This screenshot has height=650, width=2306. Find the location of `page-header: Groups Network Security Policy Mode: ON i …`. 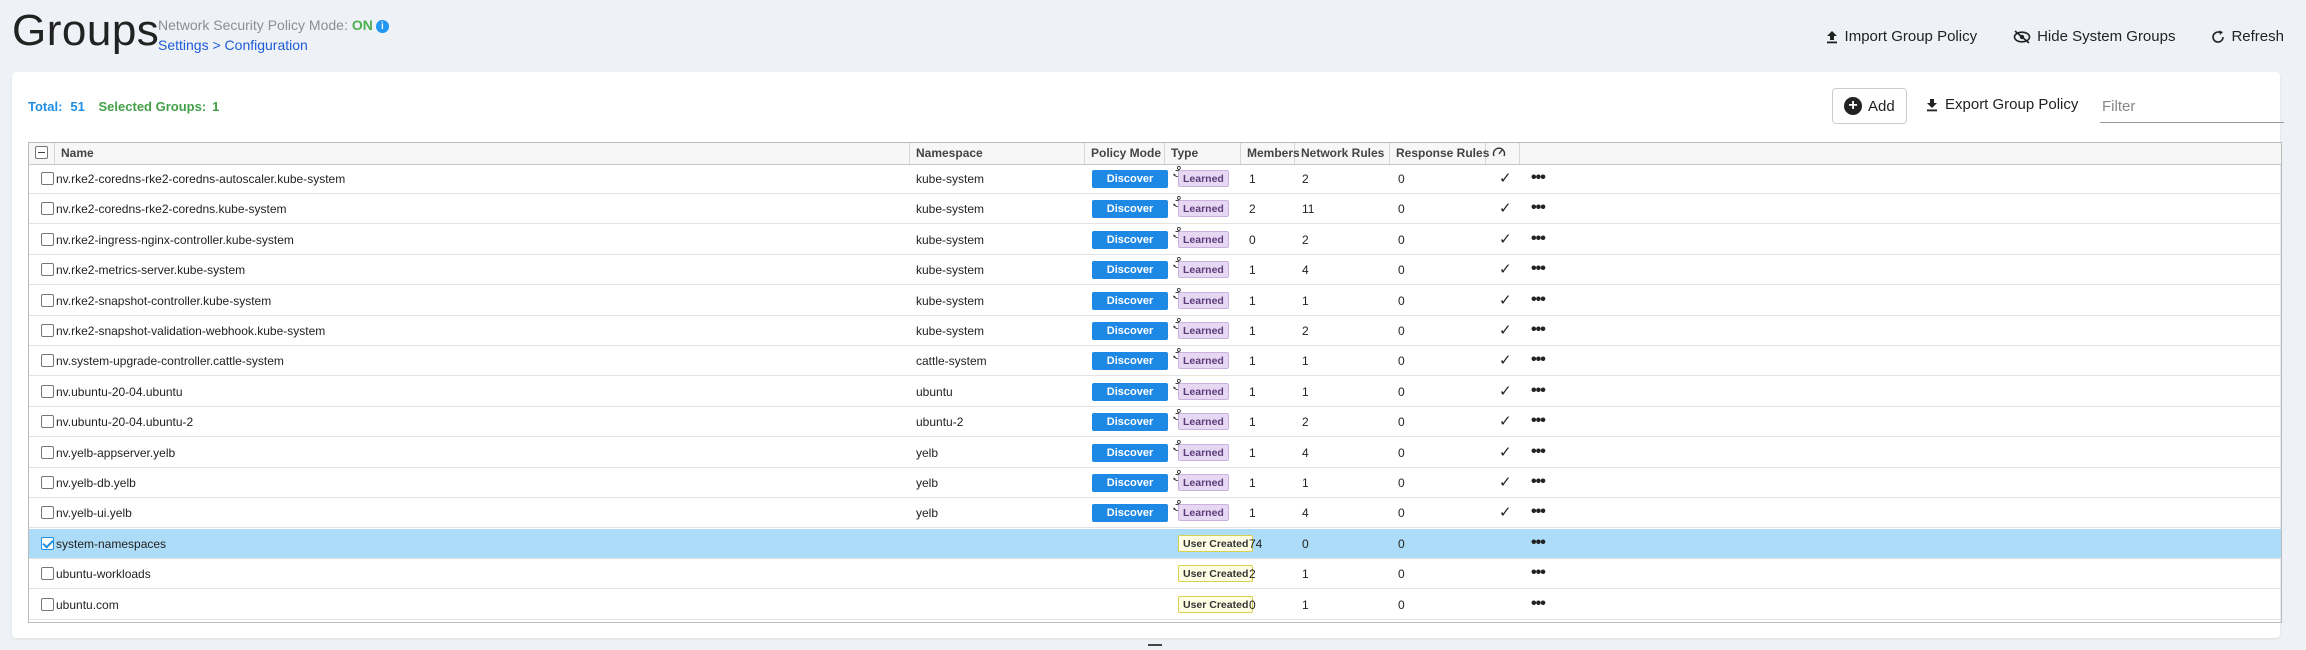

page-header: Groups Network Security Policy Mode: ON i … is located at coordinates (1153, 36).